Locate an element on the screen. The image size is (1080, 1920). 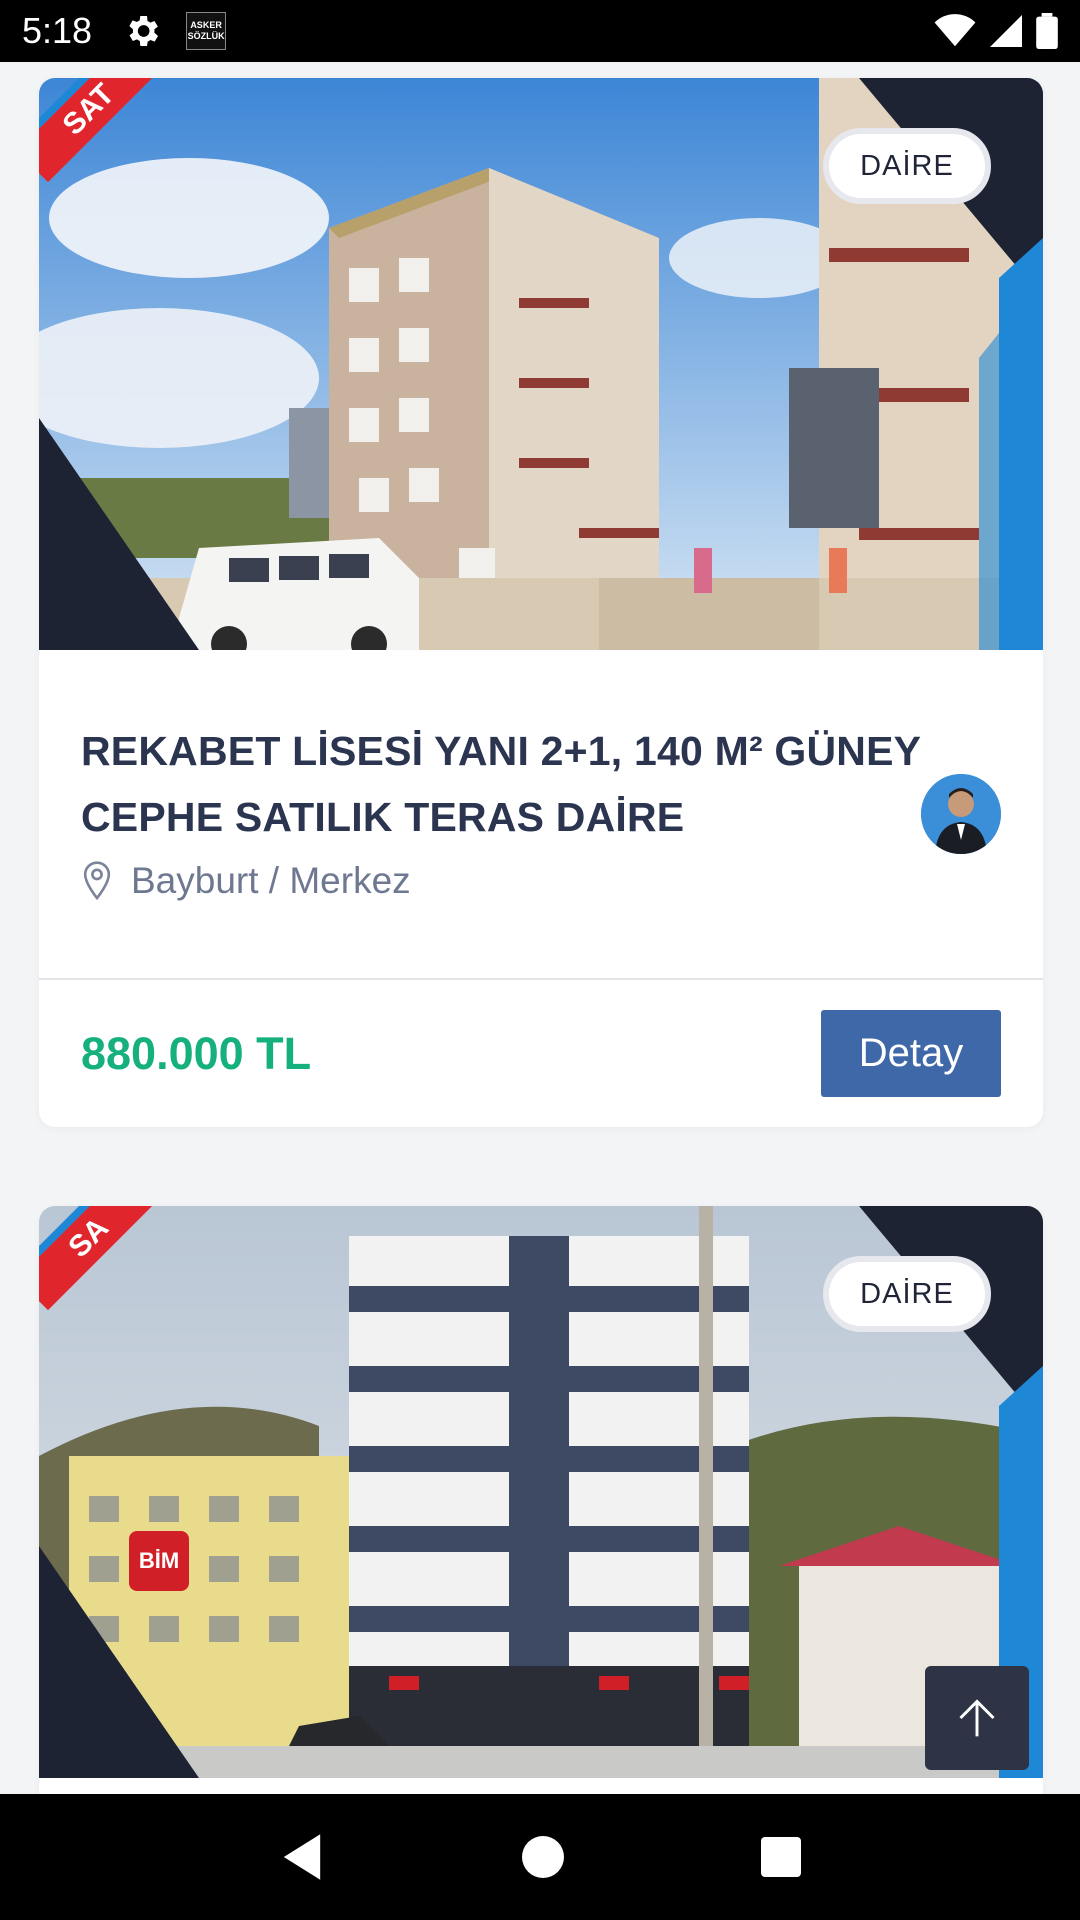
recents-icon is located at coordinates (781, 1857).